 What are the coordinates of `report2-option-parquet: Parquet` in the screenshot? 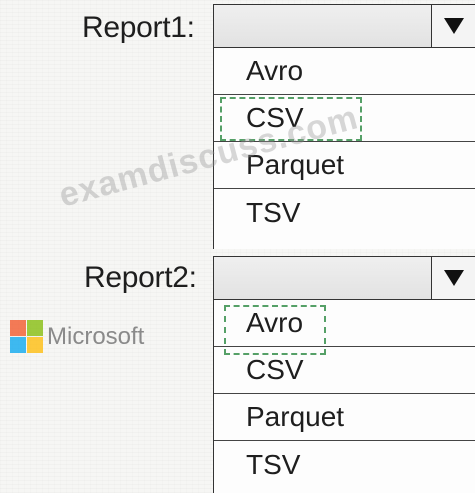 It's located at (344, 417).